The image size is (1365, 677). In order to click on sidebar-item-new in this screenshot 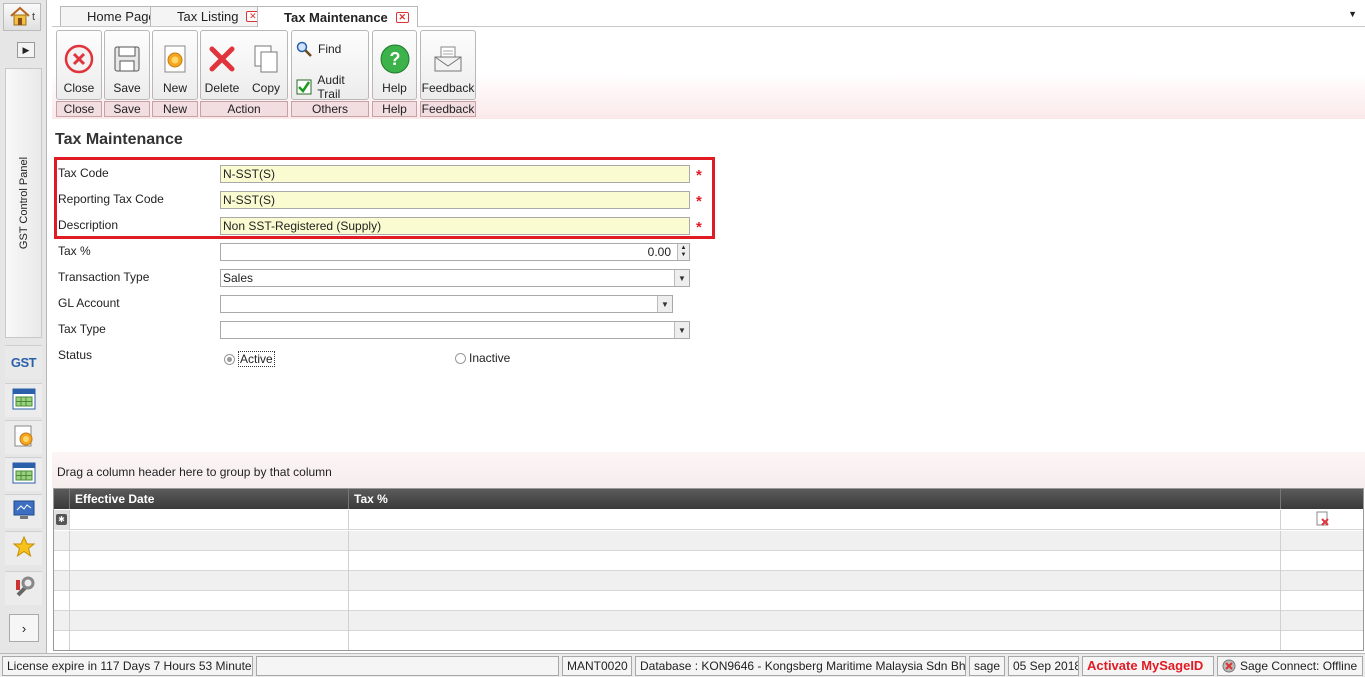, I will do `click(23, 437)`.